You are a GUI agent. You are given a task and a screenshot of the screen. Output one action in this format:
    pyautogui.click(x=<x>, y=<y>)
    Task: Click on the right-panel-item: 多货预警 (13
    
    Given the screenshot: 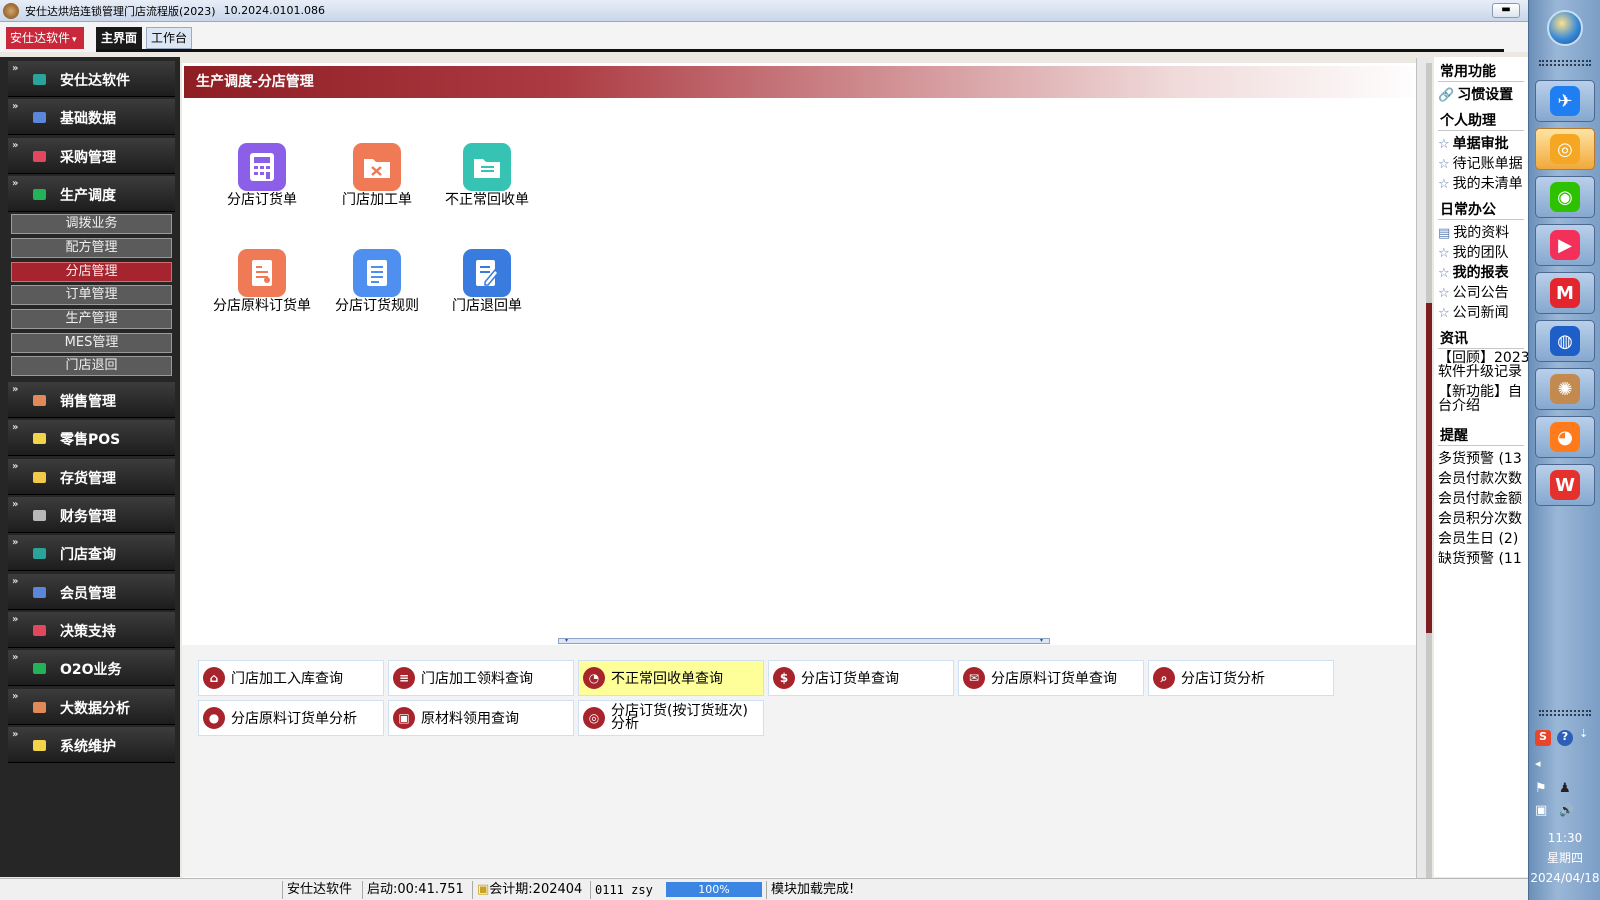 What is the action you would take?
    pyautogui.click(x=1480, y=458)
    